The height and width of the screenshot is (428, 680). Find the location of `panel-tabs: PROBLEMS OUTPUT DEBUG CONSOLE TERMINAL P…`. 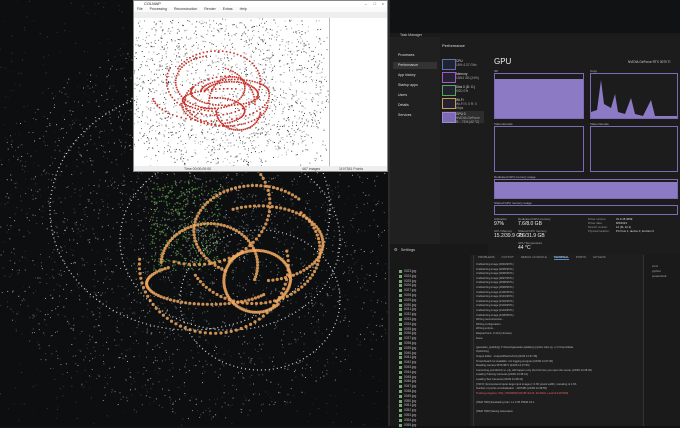

panel-tabs: PROBLEMS OUTPUT DEBUG CONSOLE TERMINAL P… is located at coordinates (559, 258).